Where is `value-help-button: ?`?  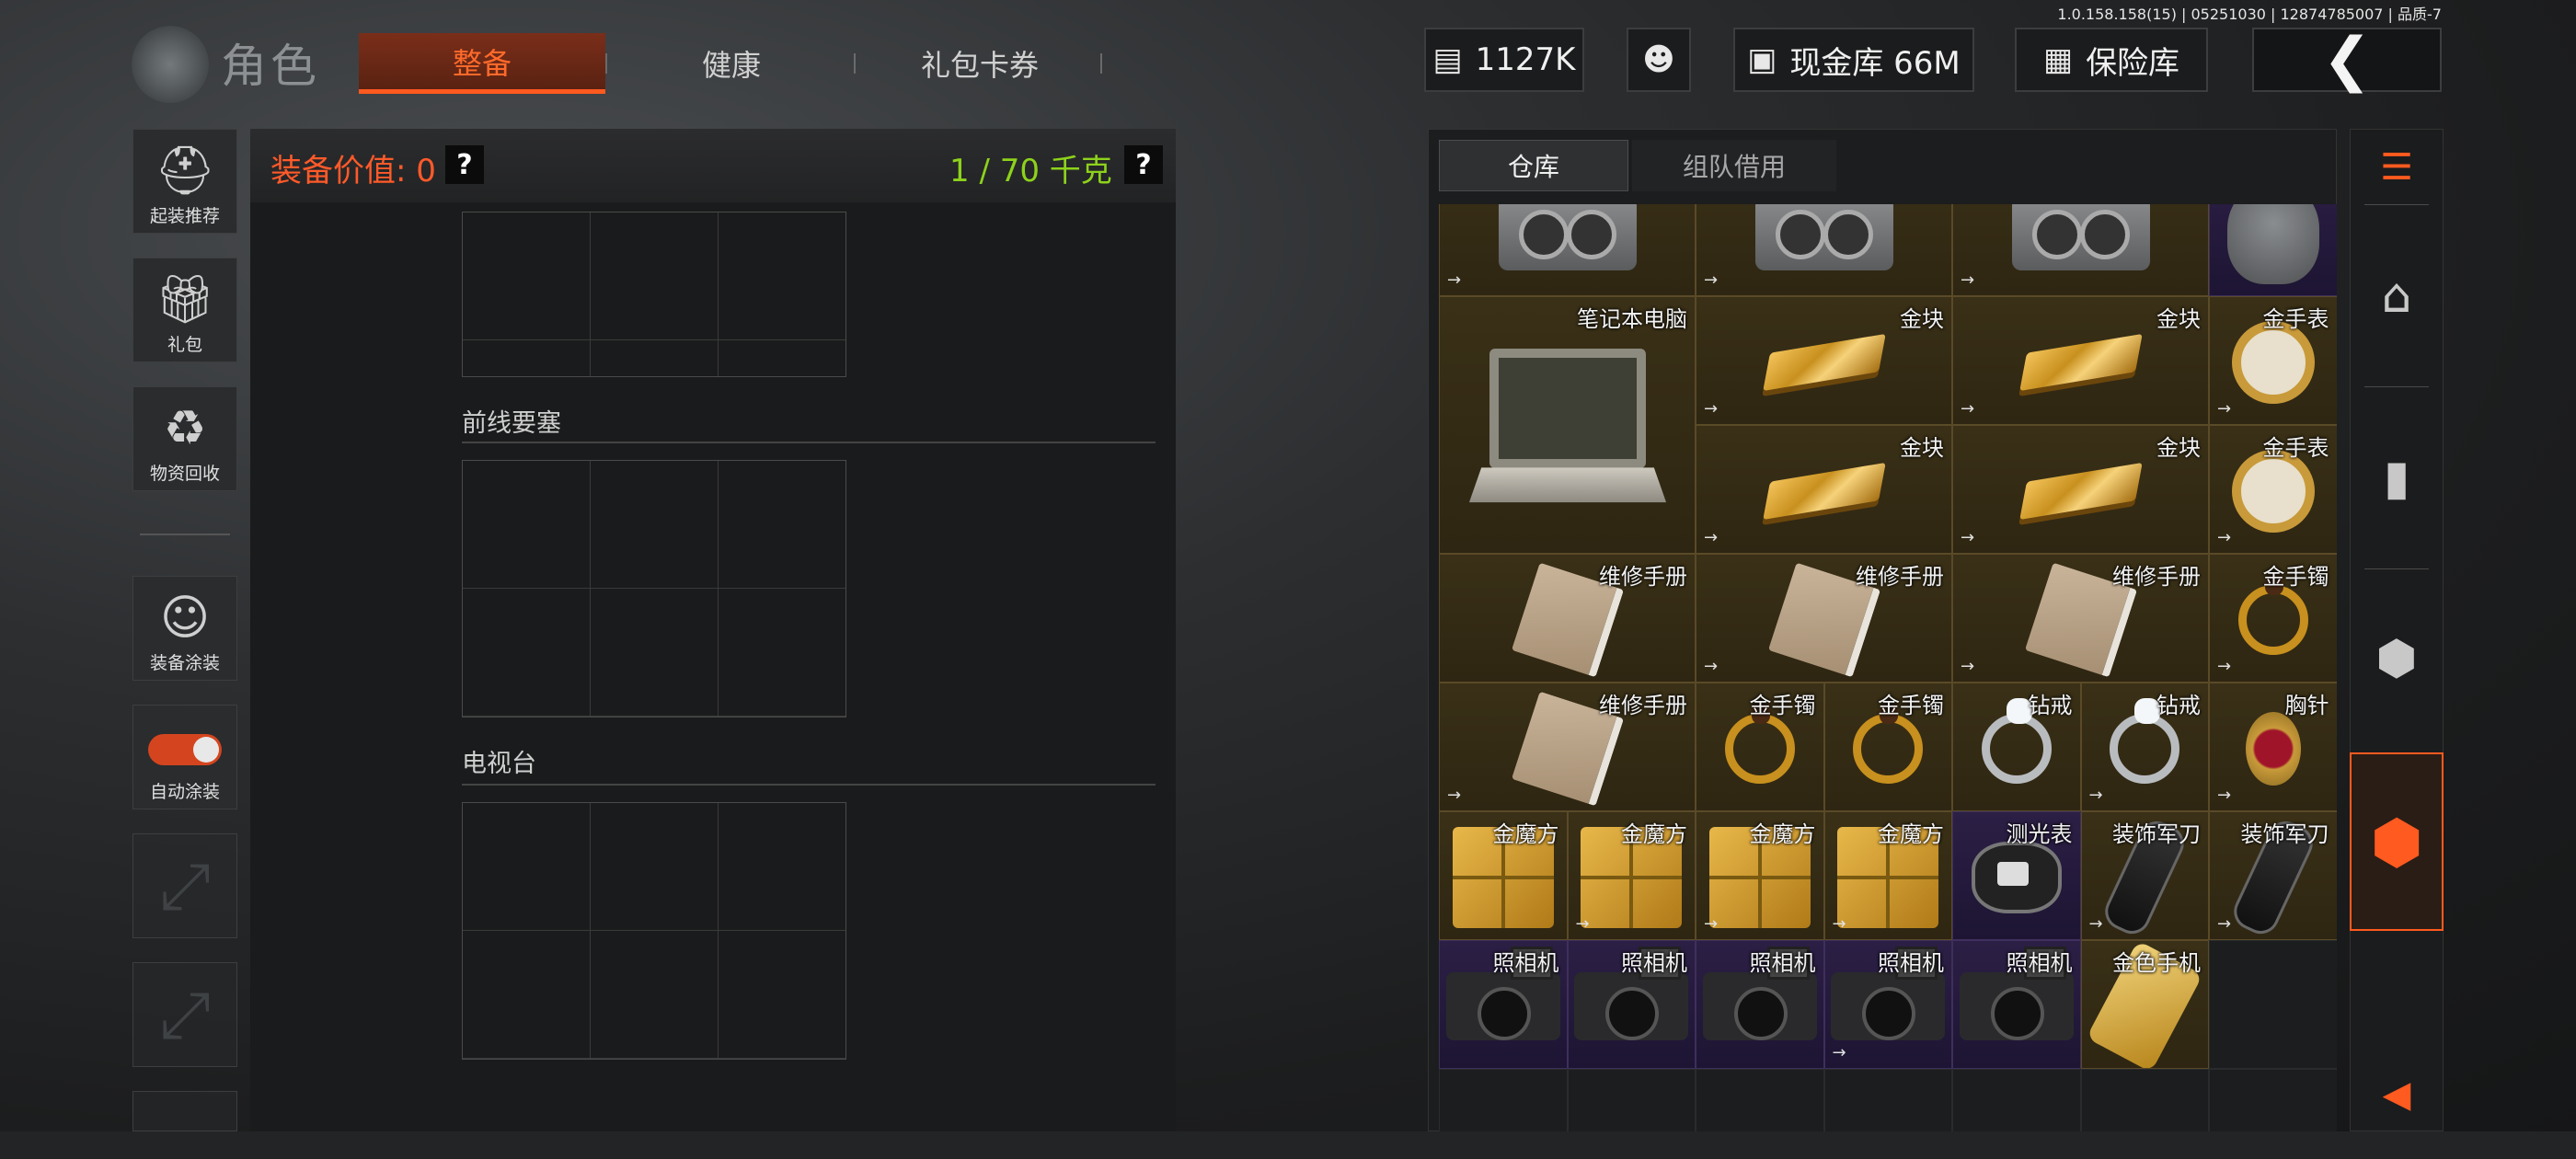 value-help-button: ? is located at coordinates (464, 164).